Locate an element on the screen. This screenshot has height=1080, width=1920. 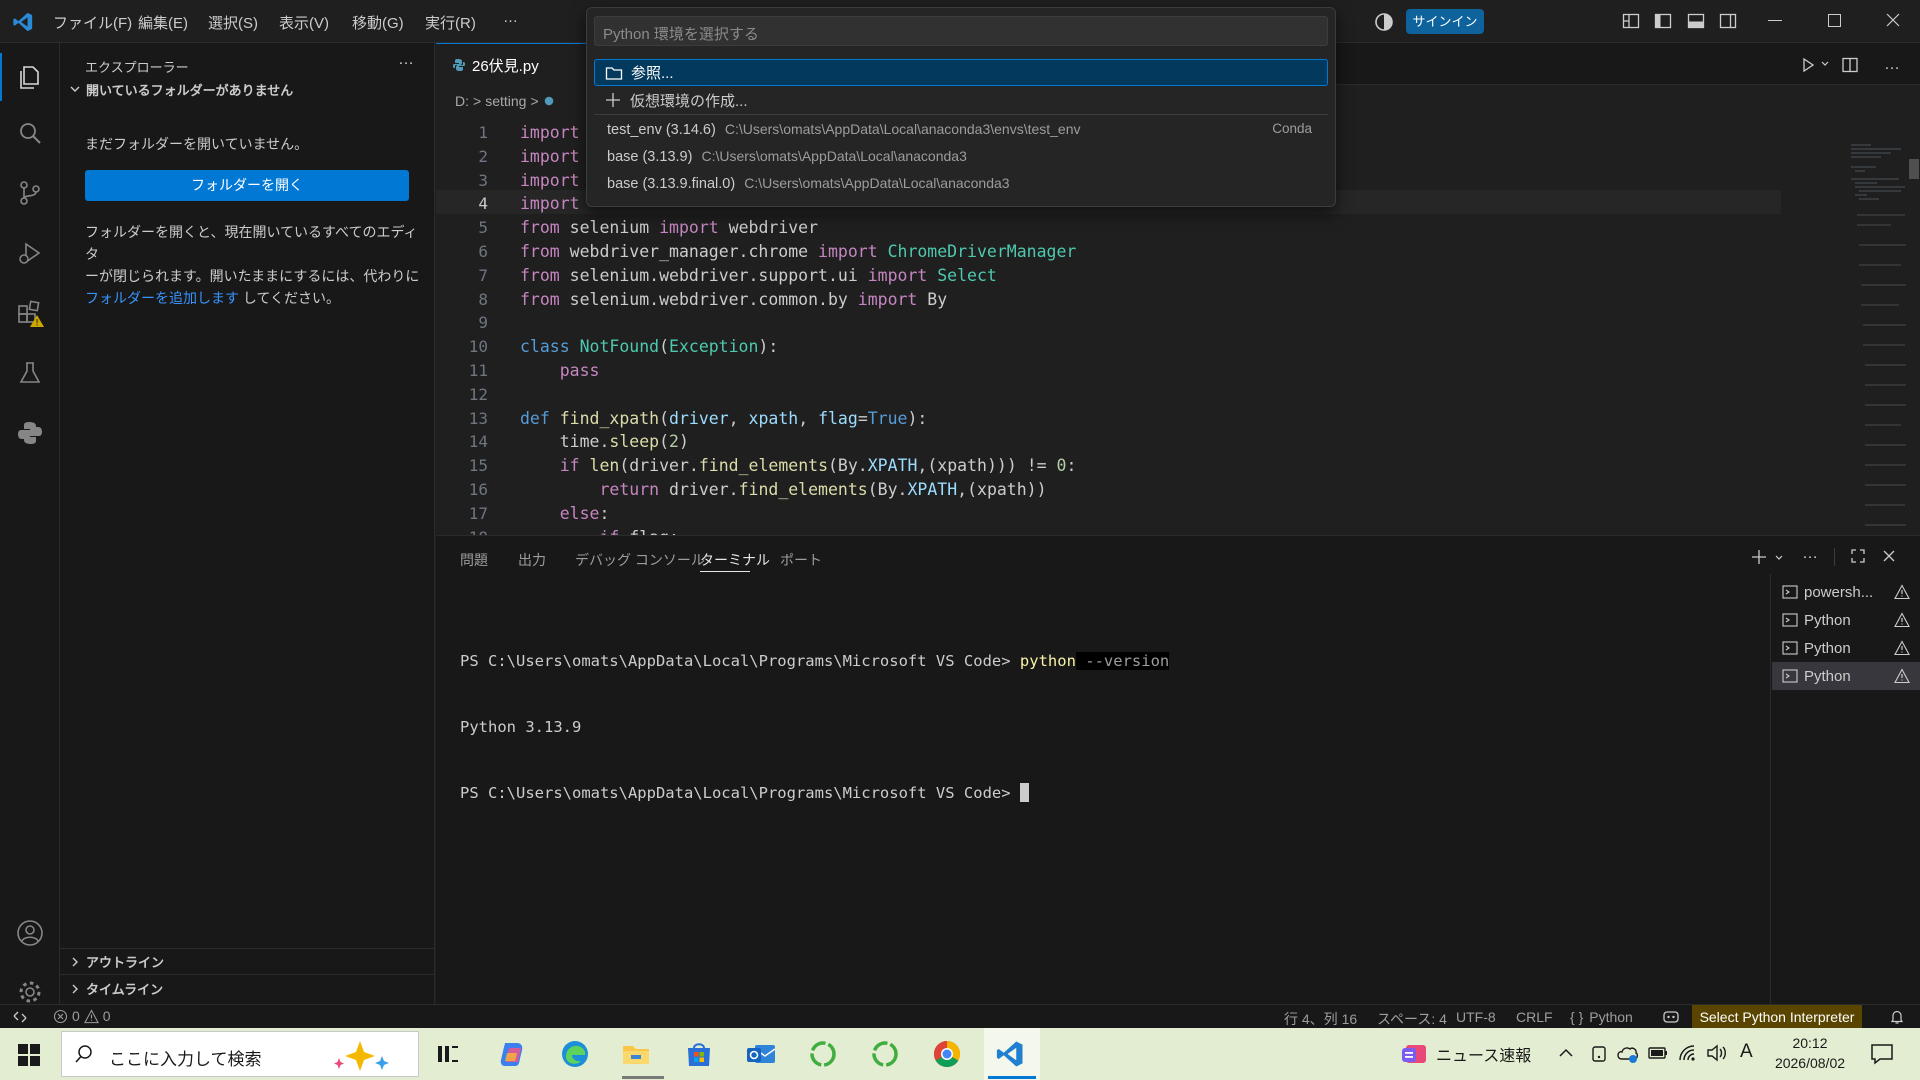
close-window-icon is located at coordinates (1893, 20).